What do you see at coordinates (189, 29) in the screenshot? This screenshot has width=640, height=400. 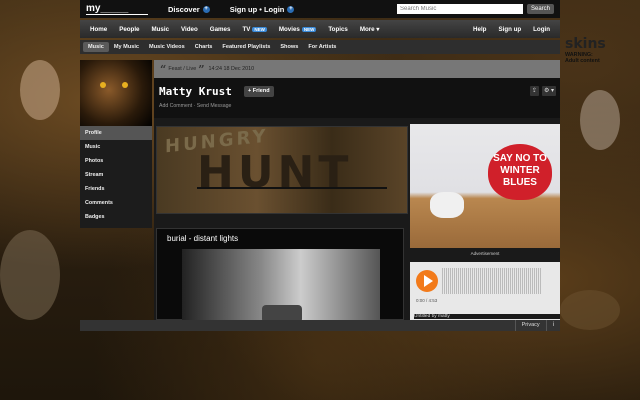 I see `nav-video: Video` at bounding box center [189, 29].